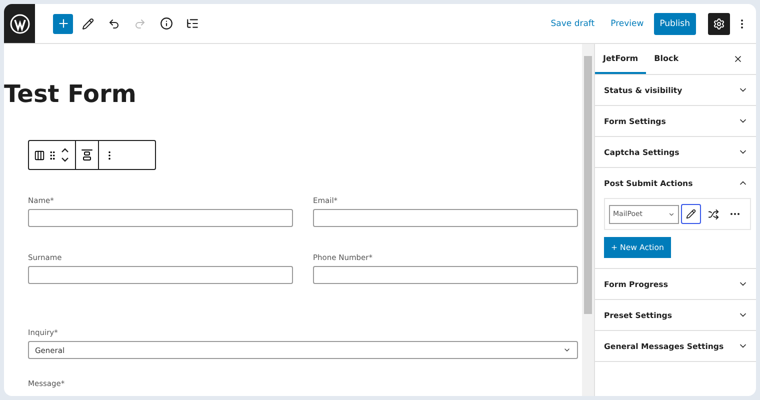  Describe the element at coordinates (87, 155) in the screenshot. I see `align-top-icon` at that location.